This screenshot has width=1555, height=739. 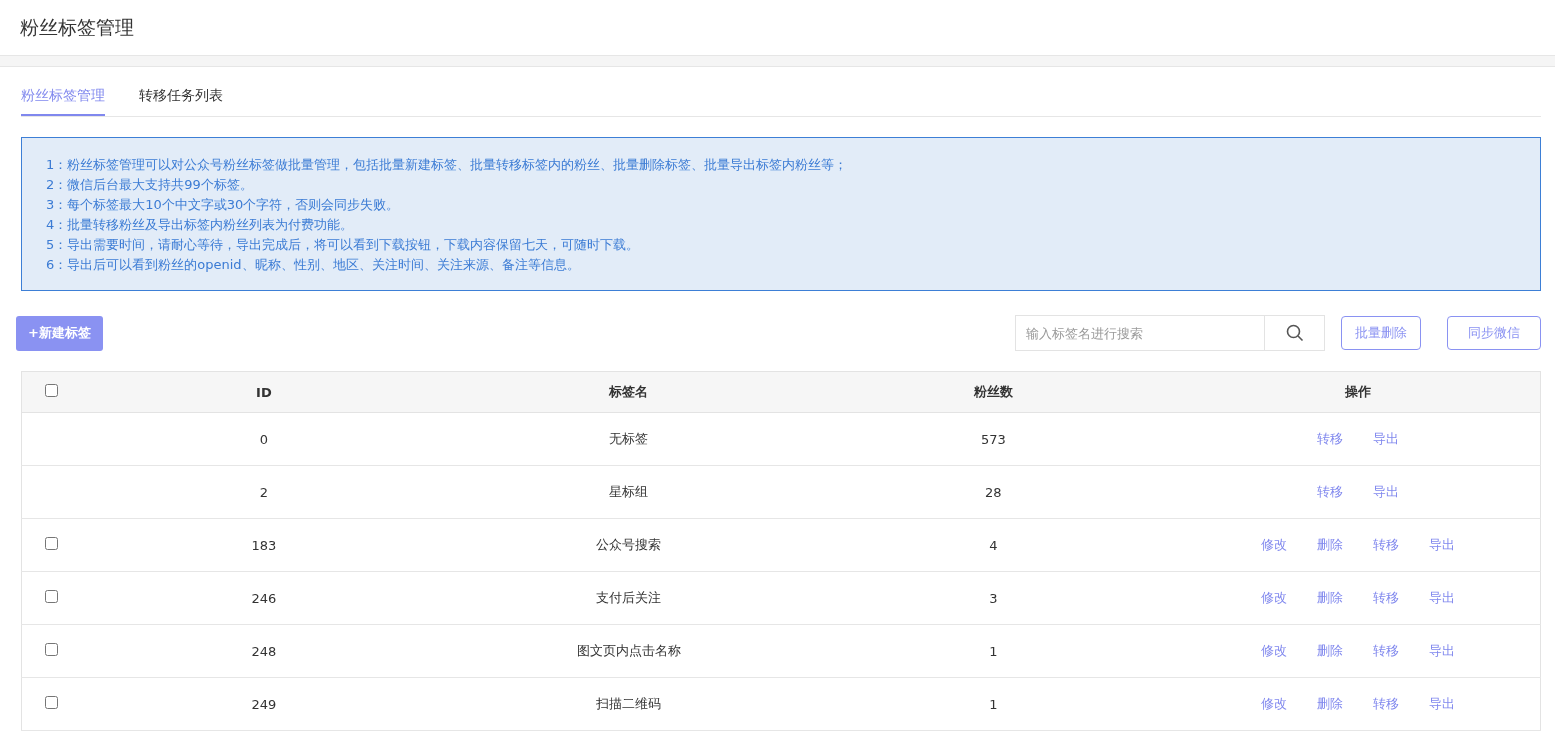 What do you see at coordinates (181, 100) in the screenshot?
I see `tab: 转移任务列表` at bounding box center [181, 100].